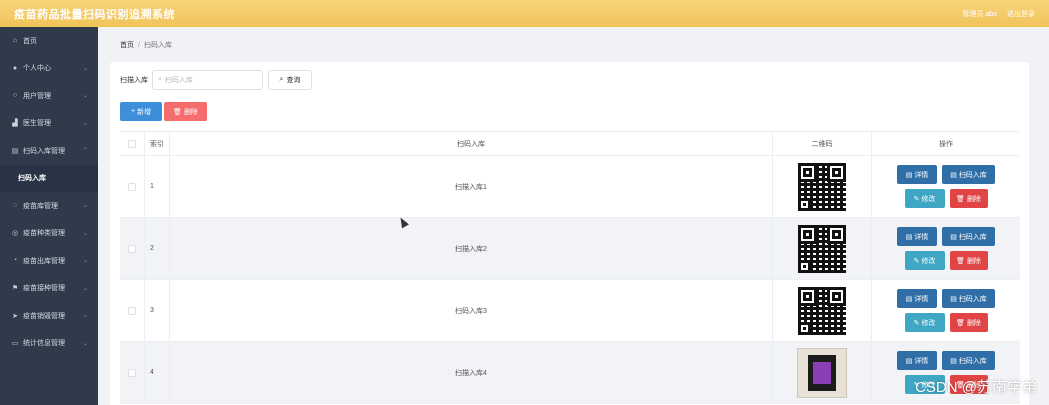 This screenshot has height=405, width=1049. I want to click on row-name: 扫描入库1, so click(471, 186).